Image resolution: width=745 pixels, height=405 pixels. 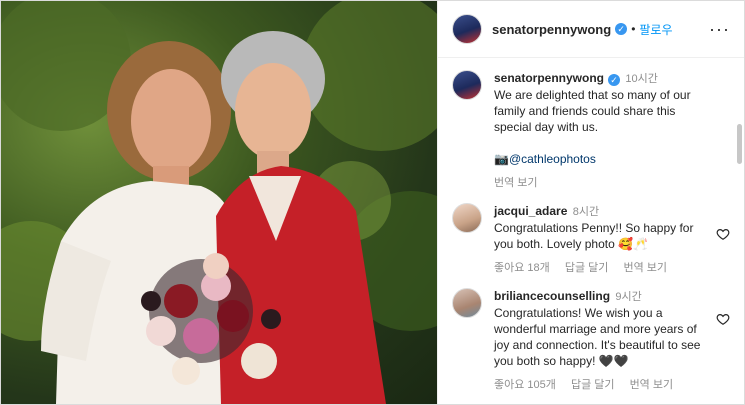 I want to click on comment-username: briliancecounselling, so click(x=552, y=296).